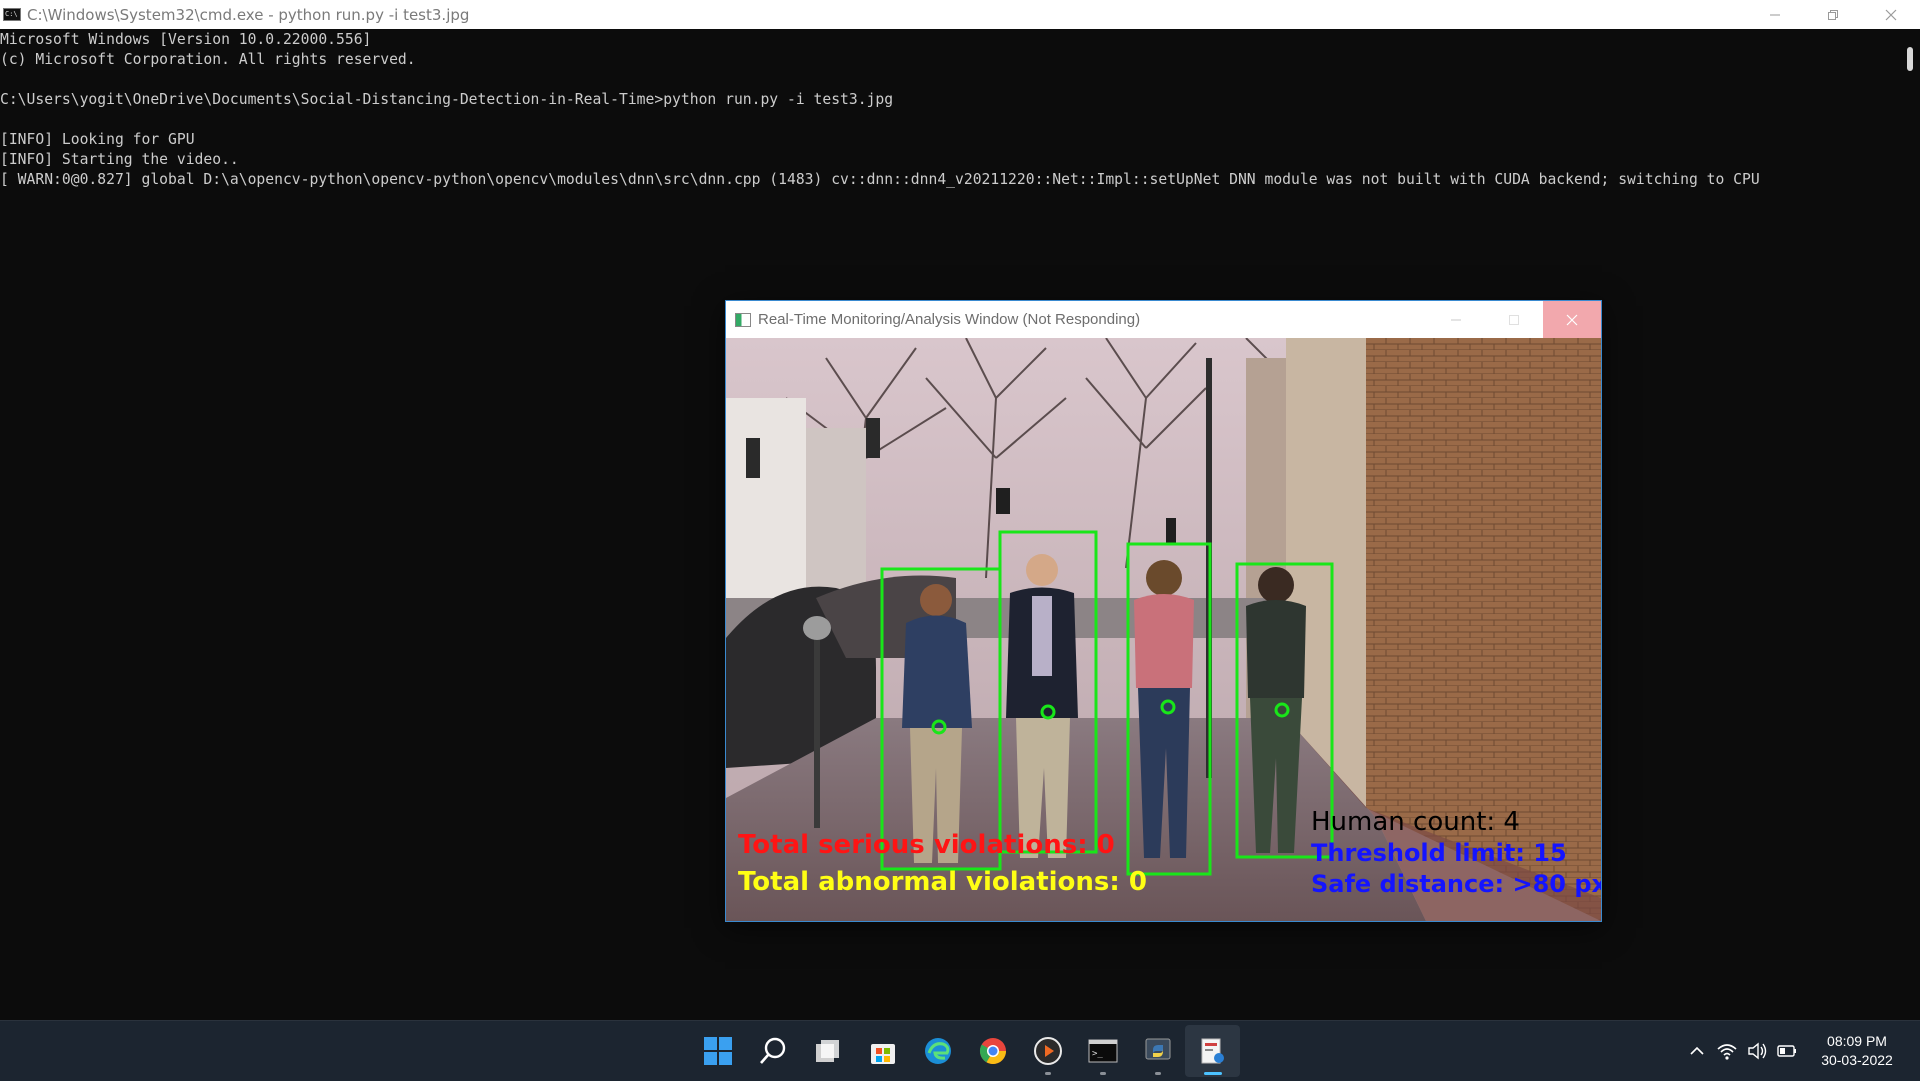 This screenshot has width=1920, height=1081. I want to click on scrollbar-thumb, so click(1910, 59).